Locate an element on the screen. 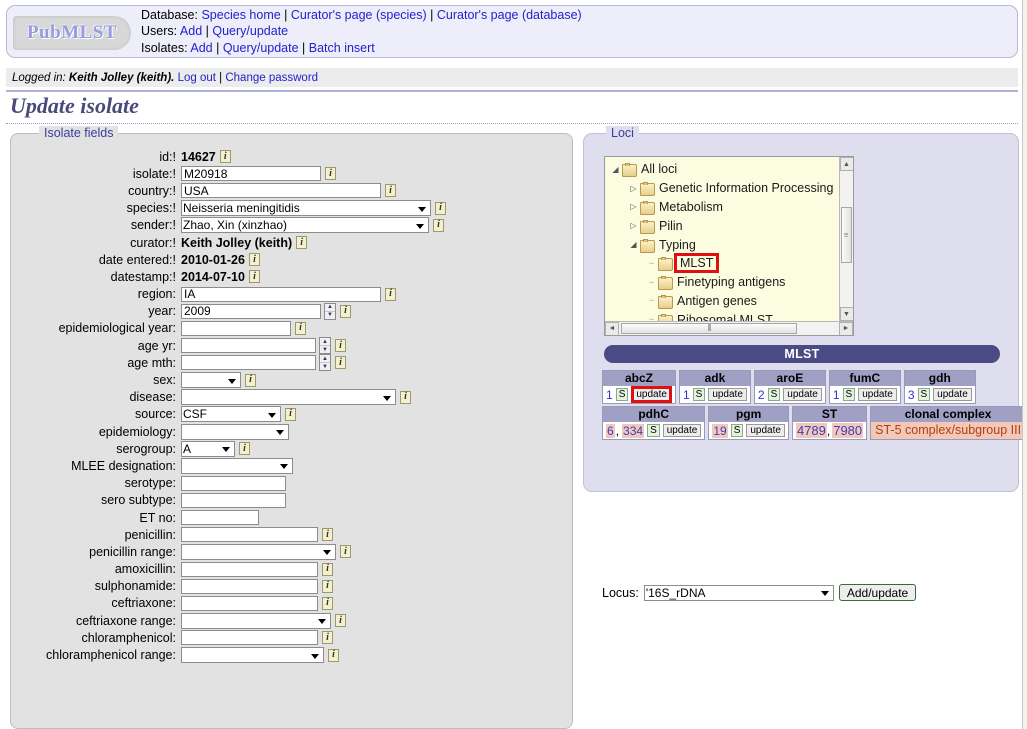 The height and width of the screenshot is (729, 1027). tree-node: ▷ Pilin is located at coordinates (724, 225).